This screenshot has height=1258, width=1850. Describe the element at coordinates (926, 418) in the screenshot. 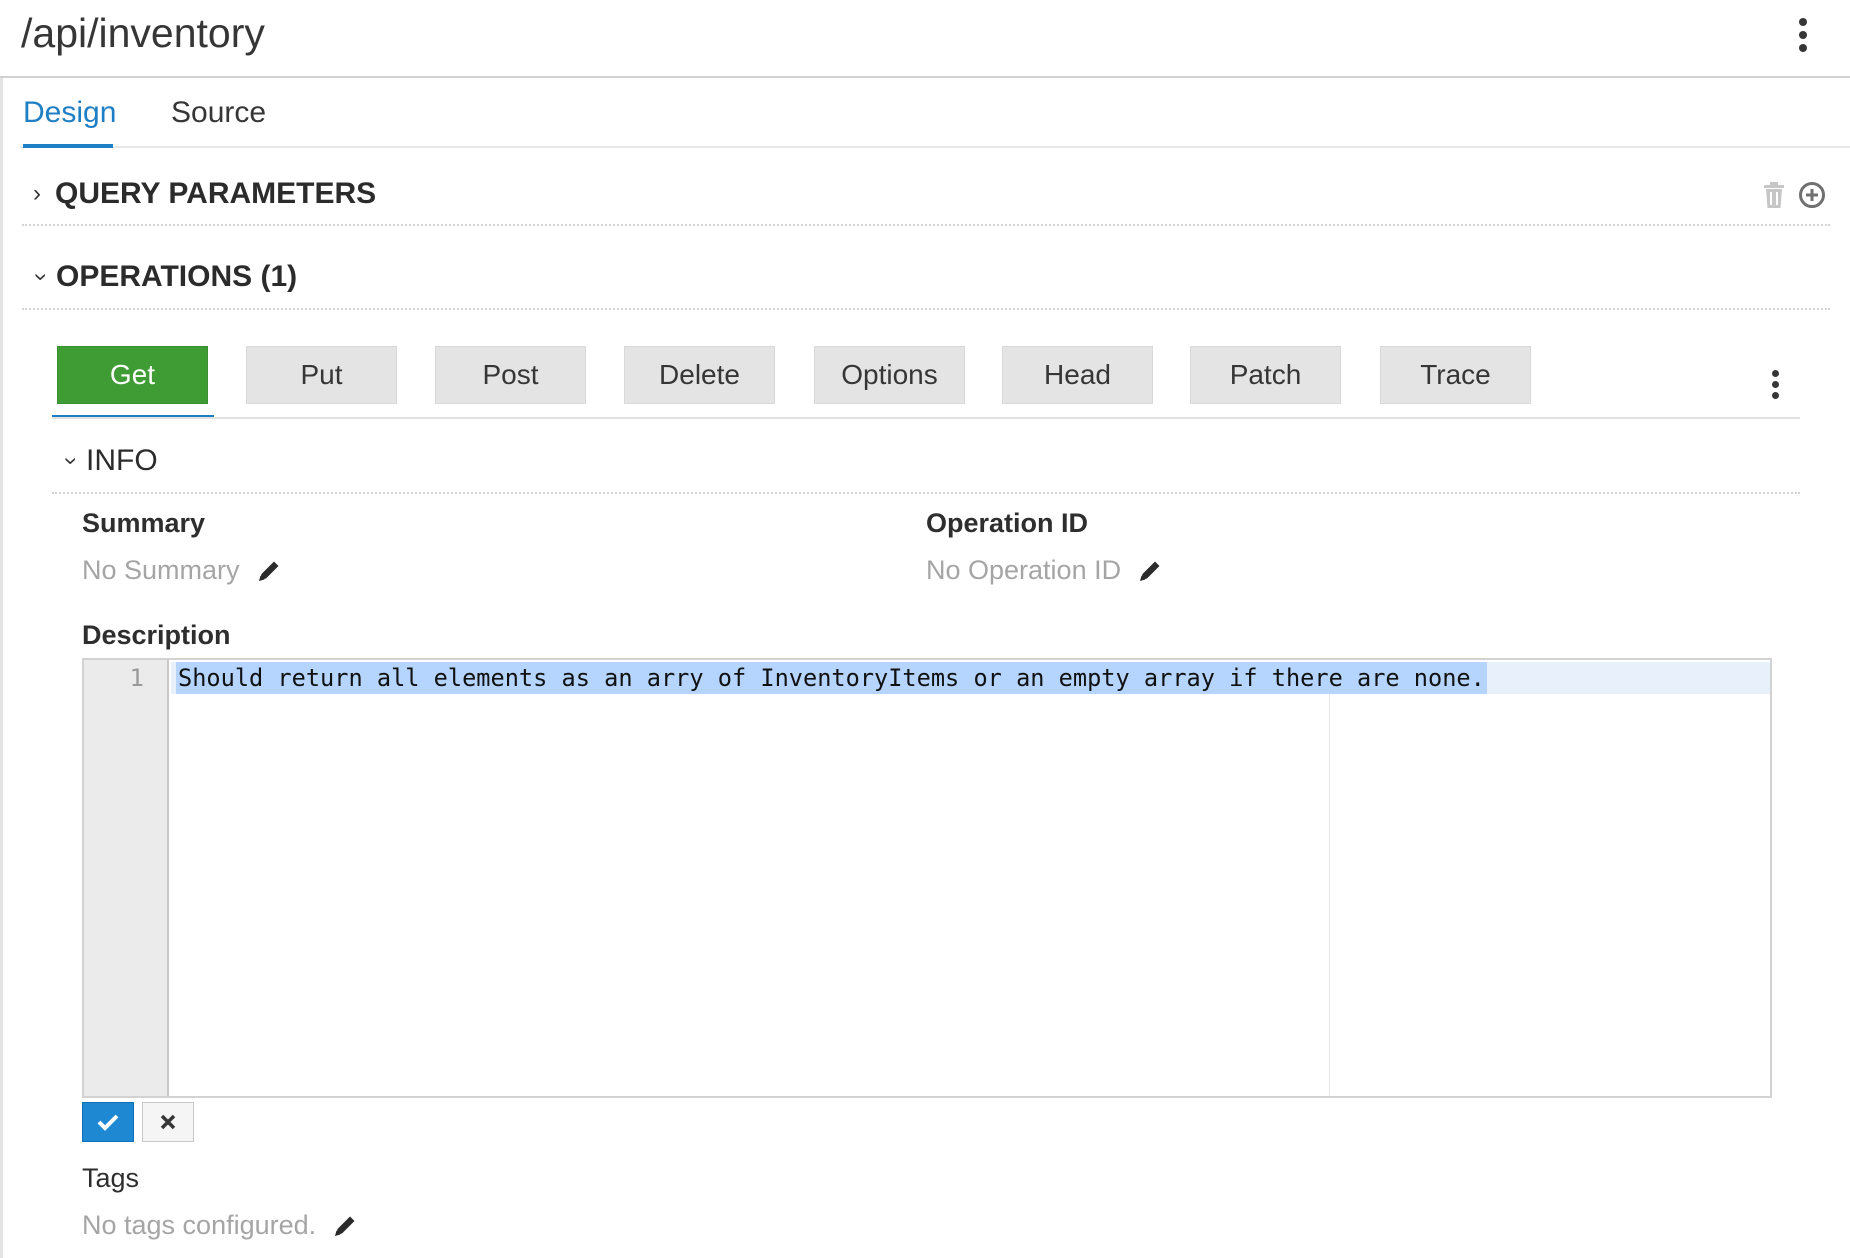

I see `method-bar-divider` at that location.